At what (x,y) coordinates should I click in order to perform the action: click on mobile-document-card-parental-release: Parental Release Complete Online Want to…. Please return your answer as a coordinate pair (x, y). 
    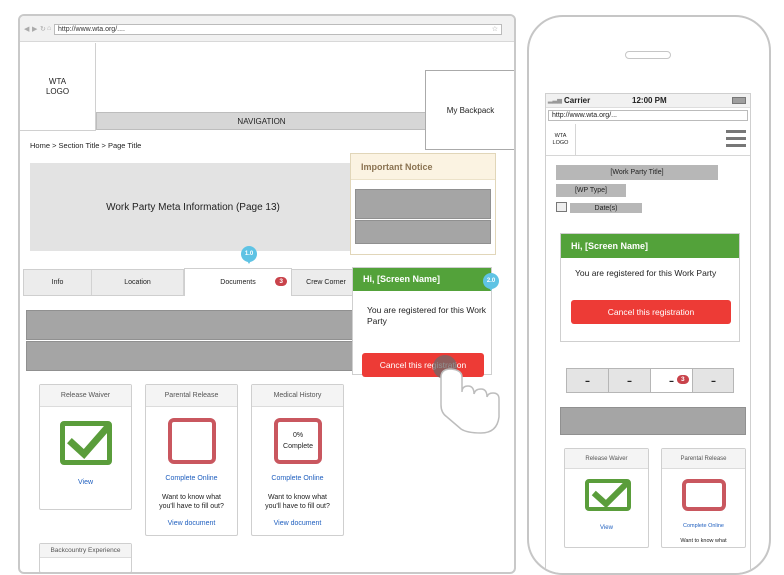
    Looking at the image, I should click on (703, 498).